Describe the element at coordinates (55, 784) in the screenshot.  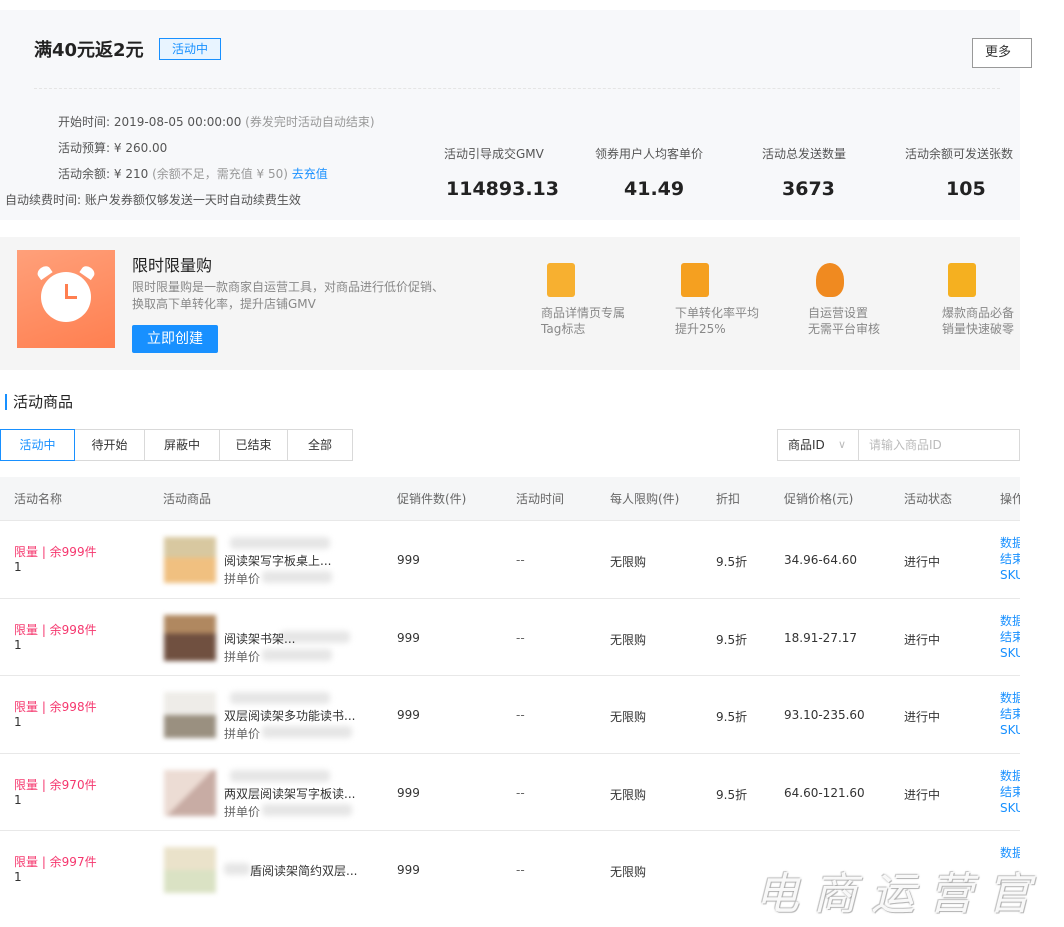
I see `activity-name: 限量 | 余970件` at that location.